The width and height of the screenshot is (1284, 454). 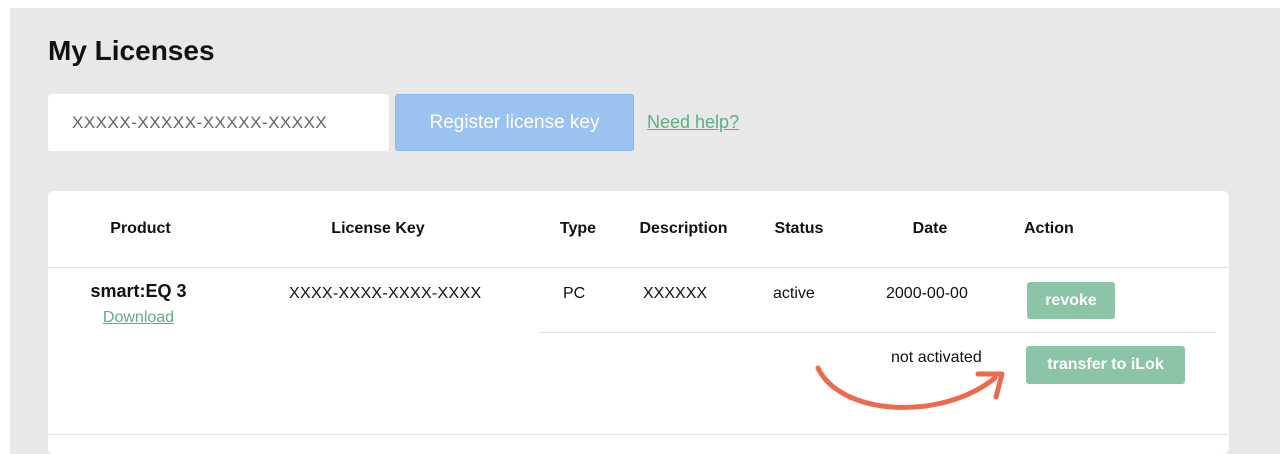 I want to click on description-value: XXXXXX, so click(x=675, y=293).